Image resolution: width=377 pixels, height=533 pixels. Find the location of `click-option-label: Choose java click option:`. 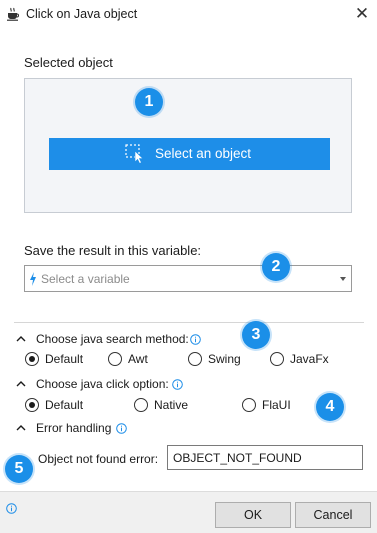

click-option-label: Choose java click option: is located at coordinates (102, 384).